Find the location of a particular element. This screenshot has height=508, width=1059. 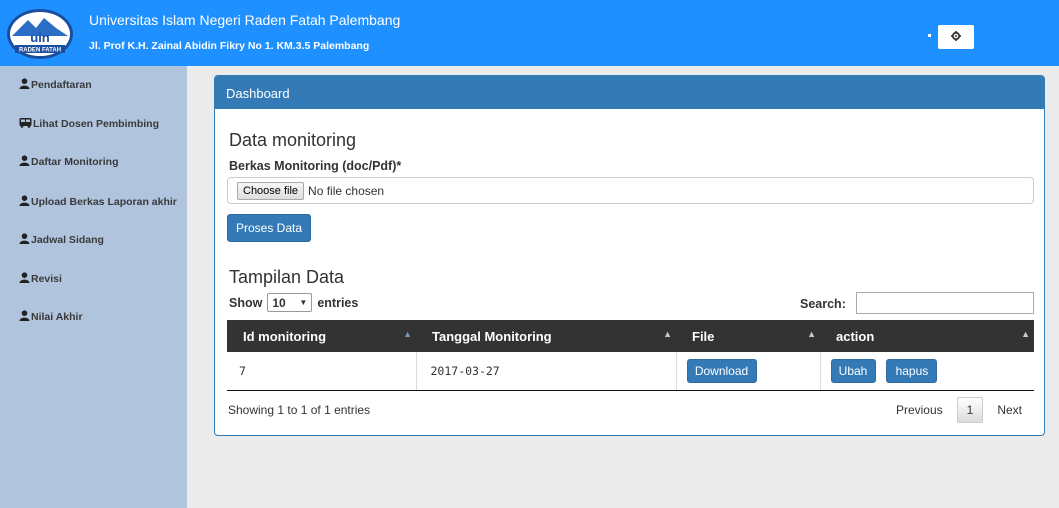

sidebar-item-label: Revisi is located at coordinates (46, 279).